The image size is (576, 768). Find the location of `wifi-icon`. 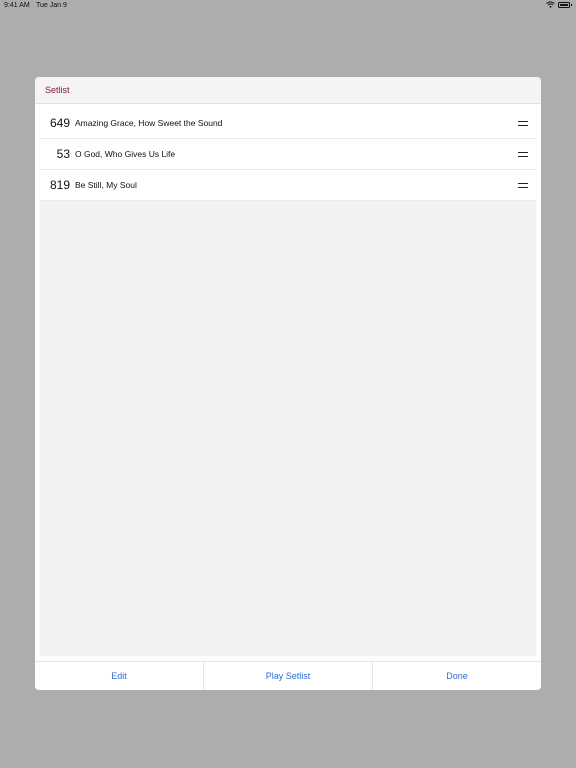

wifi-icon is located at coordinates (550, 4).